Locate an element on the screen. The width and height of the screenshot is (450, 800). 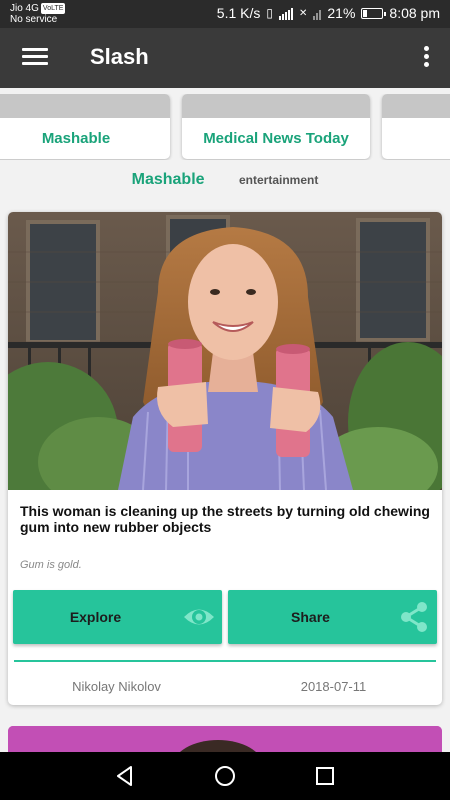
app-bar: Slash is located at coordinates (225, 58).